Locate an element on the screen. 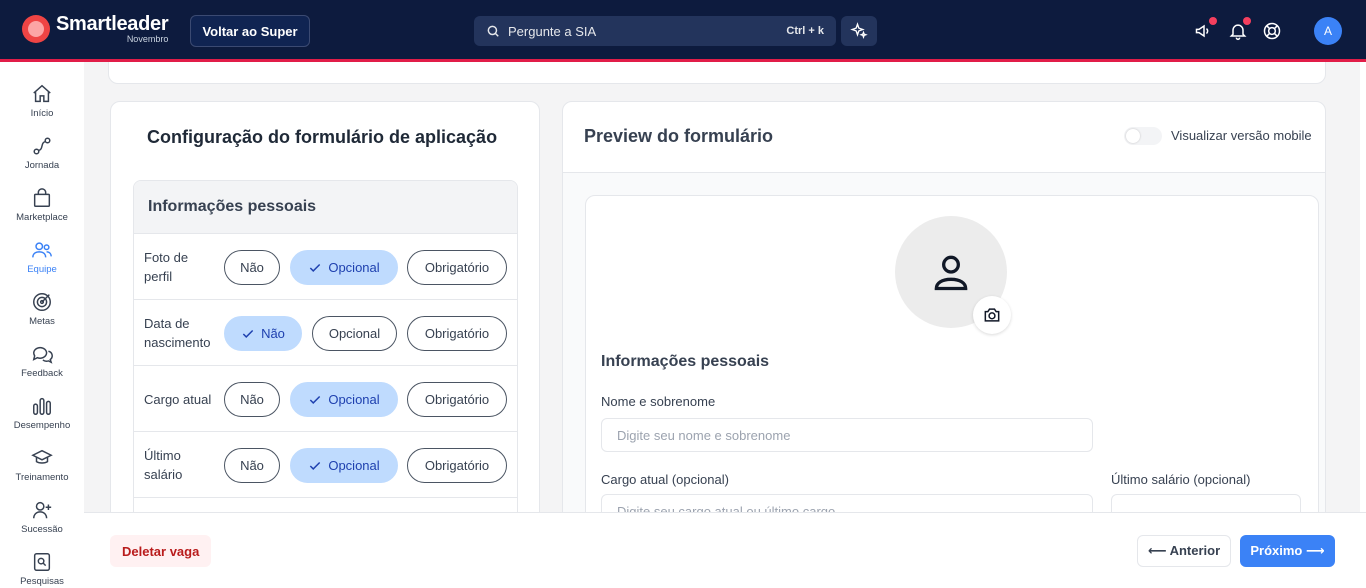 The height and width of the screenshot is (588, 1366). sidebar-item-pesquisas: Pesquisas is located at coordinates (42, 569).